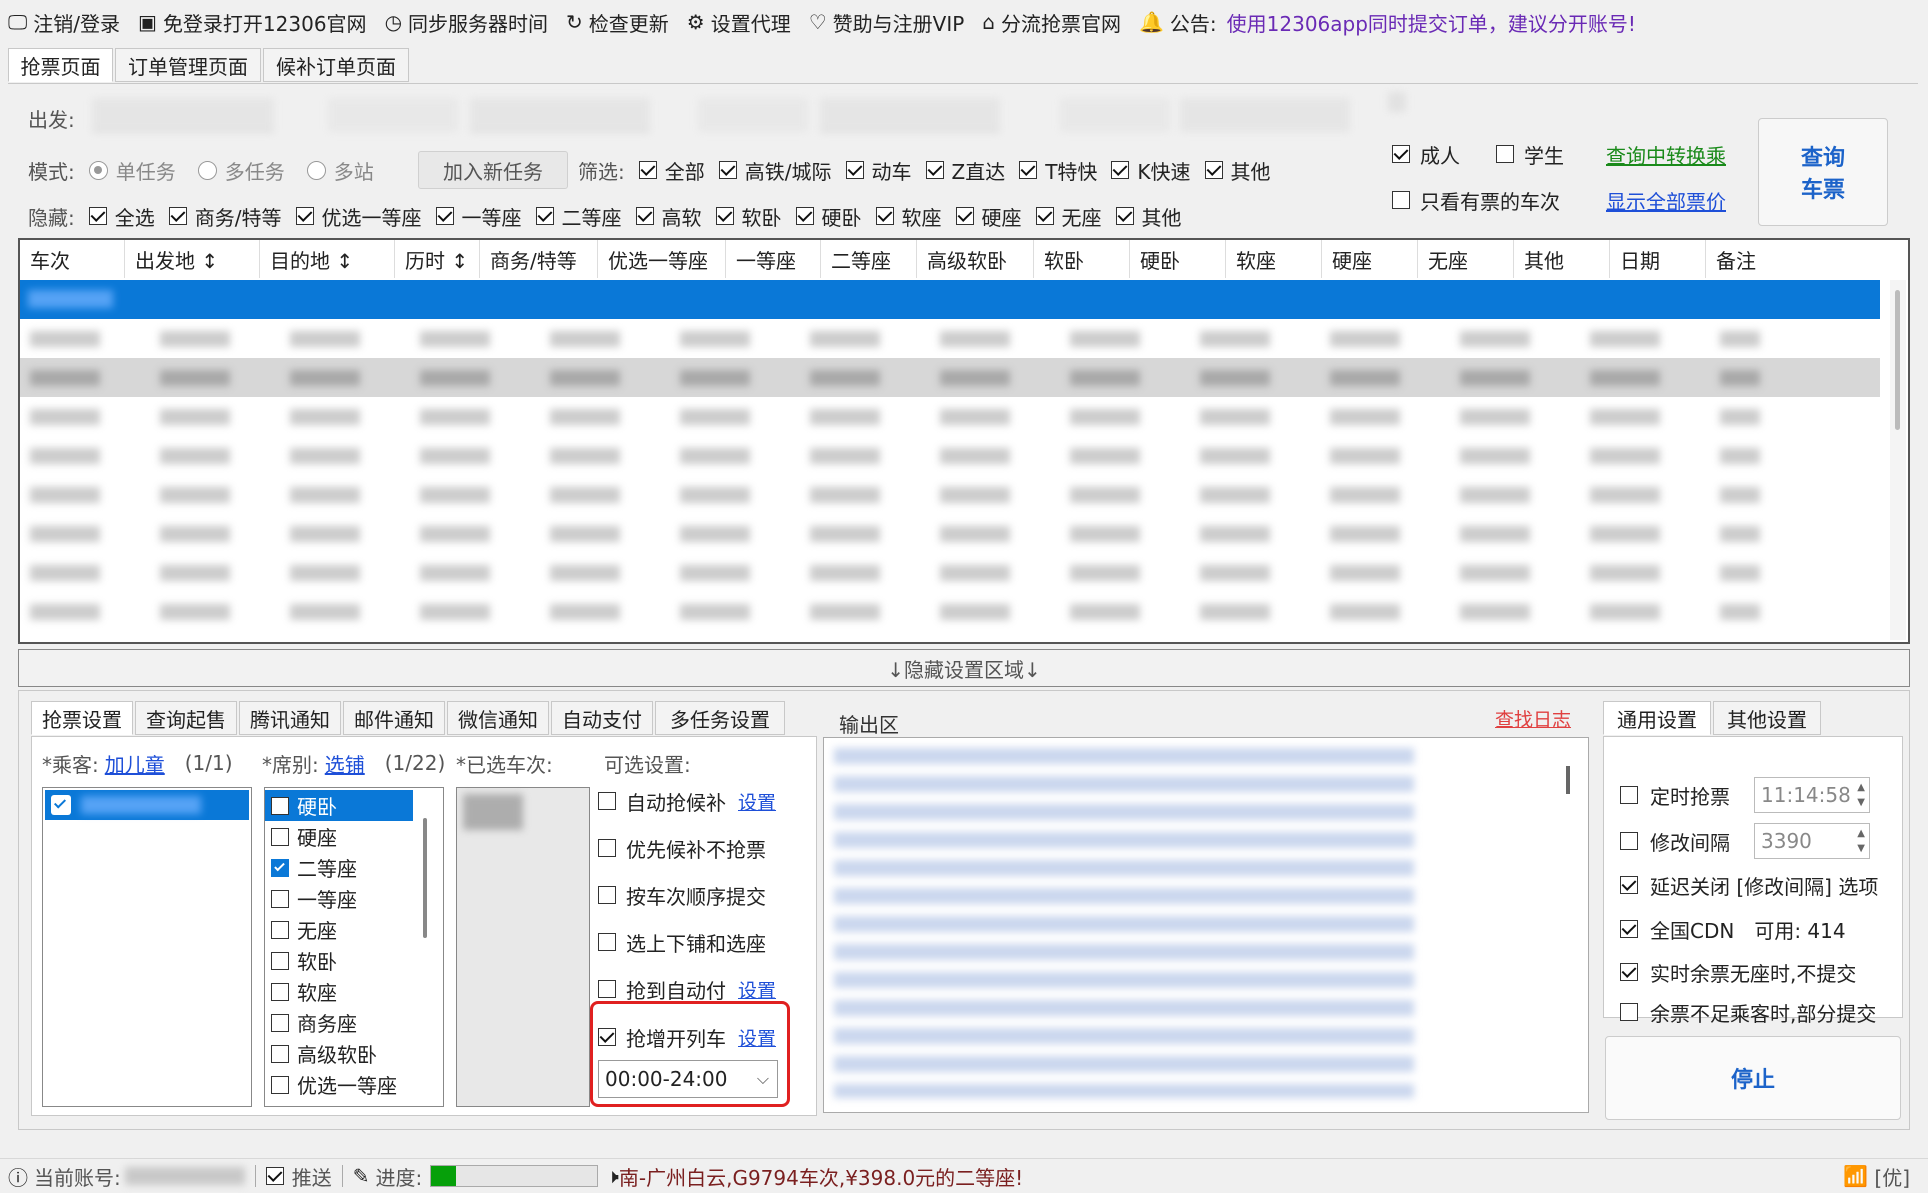  I want to click on seat-option-ruanwo: 软卧, so click(301, 960).